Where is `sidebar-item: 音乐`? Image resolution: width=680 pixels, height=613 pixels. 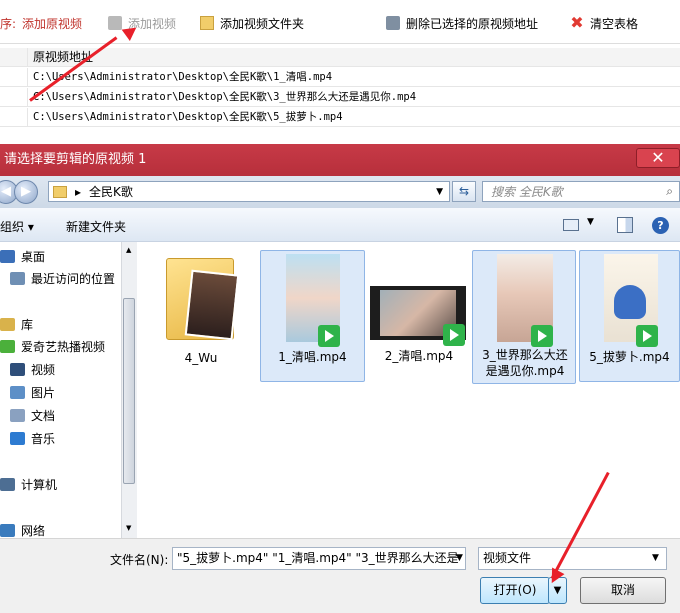
sidebar-item: 音乐 is located at coordinates (32, 438).